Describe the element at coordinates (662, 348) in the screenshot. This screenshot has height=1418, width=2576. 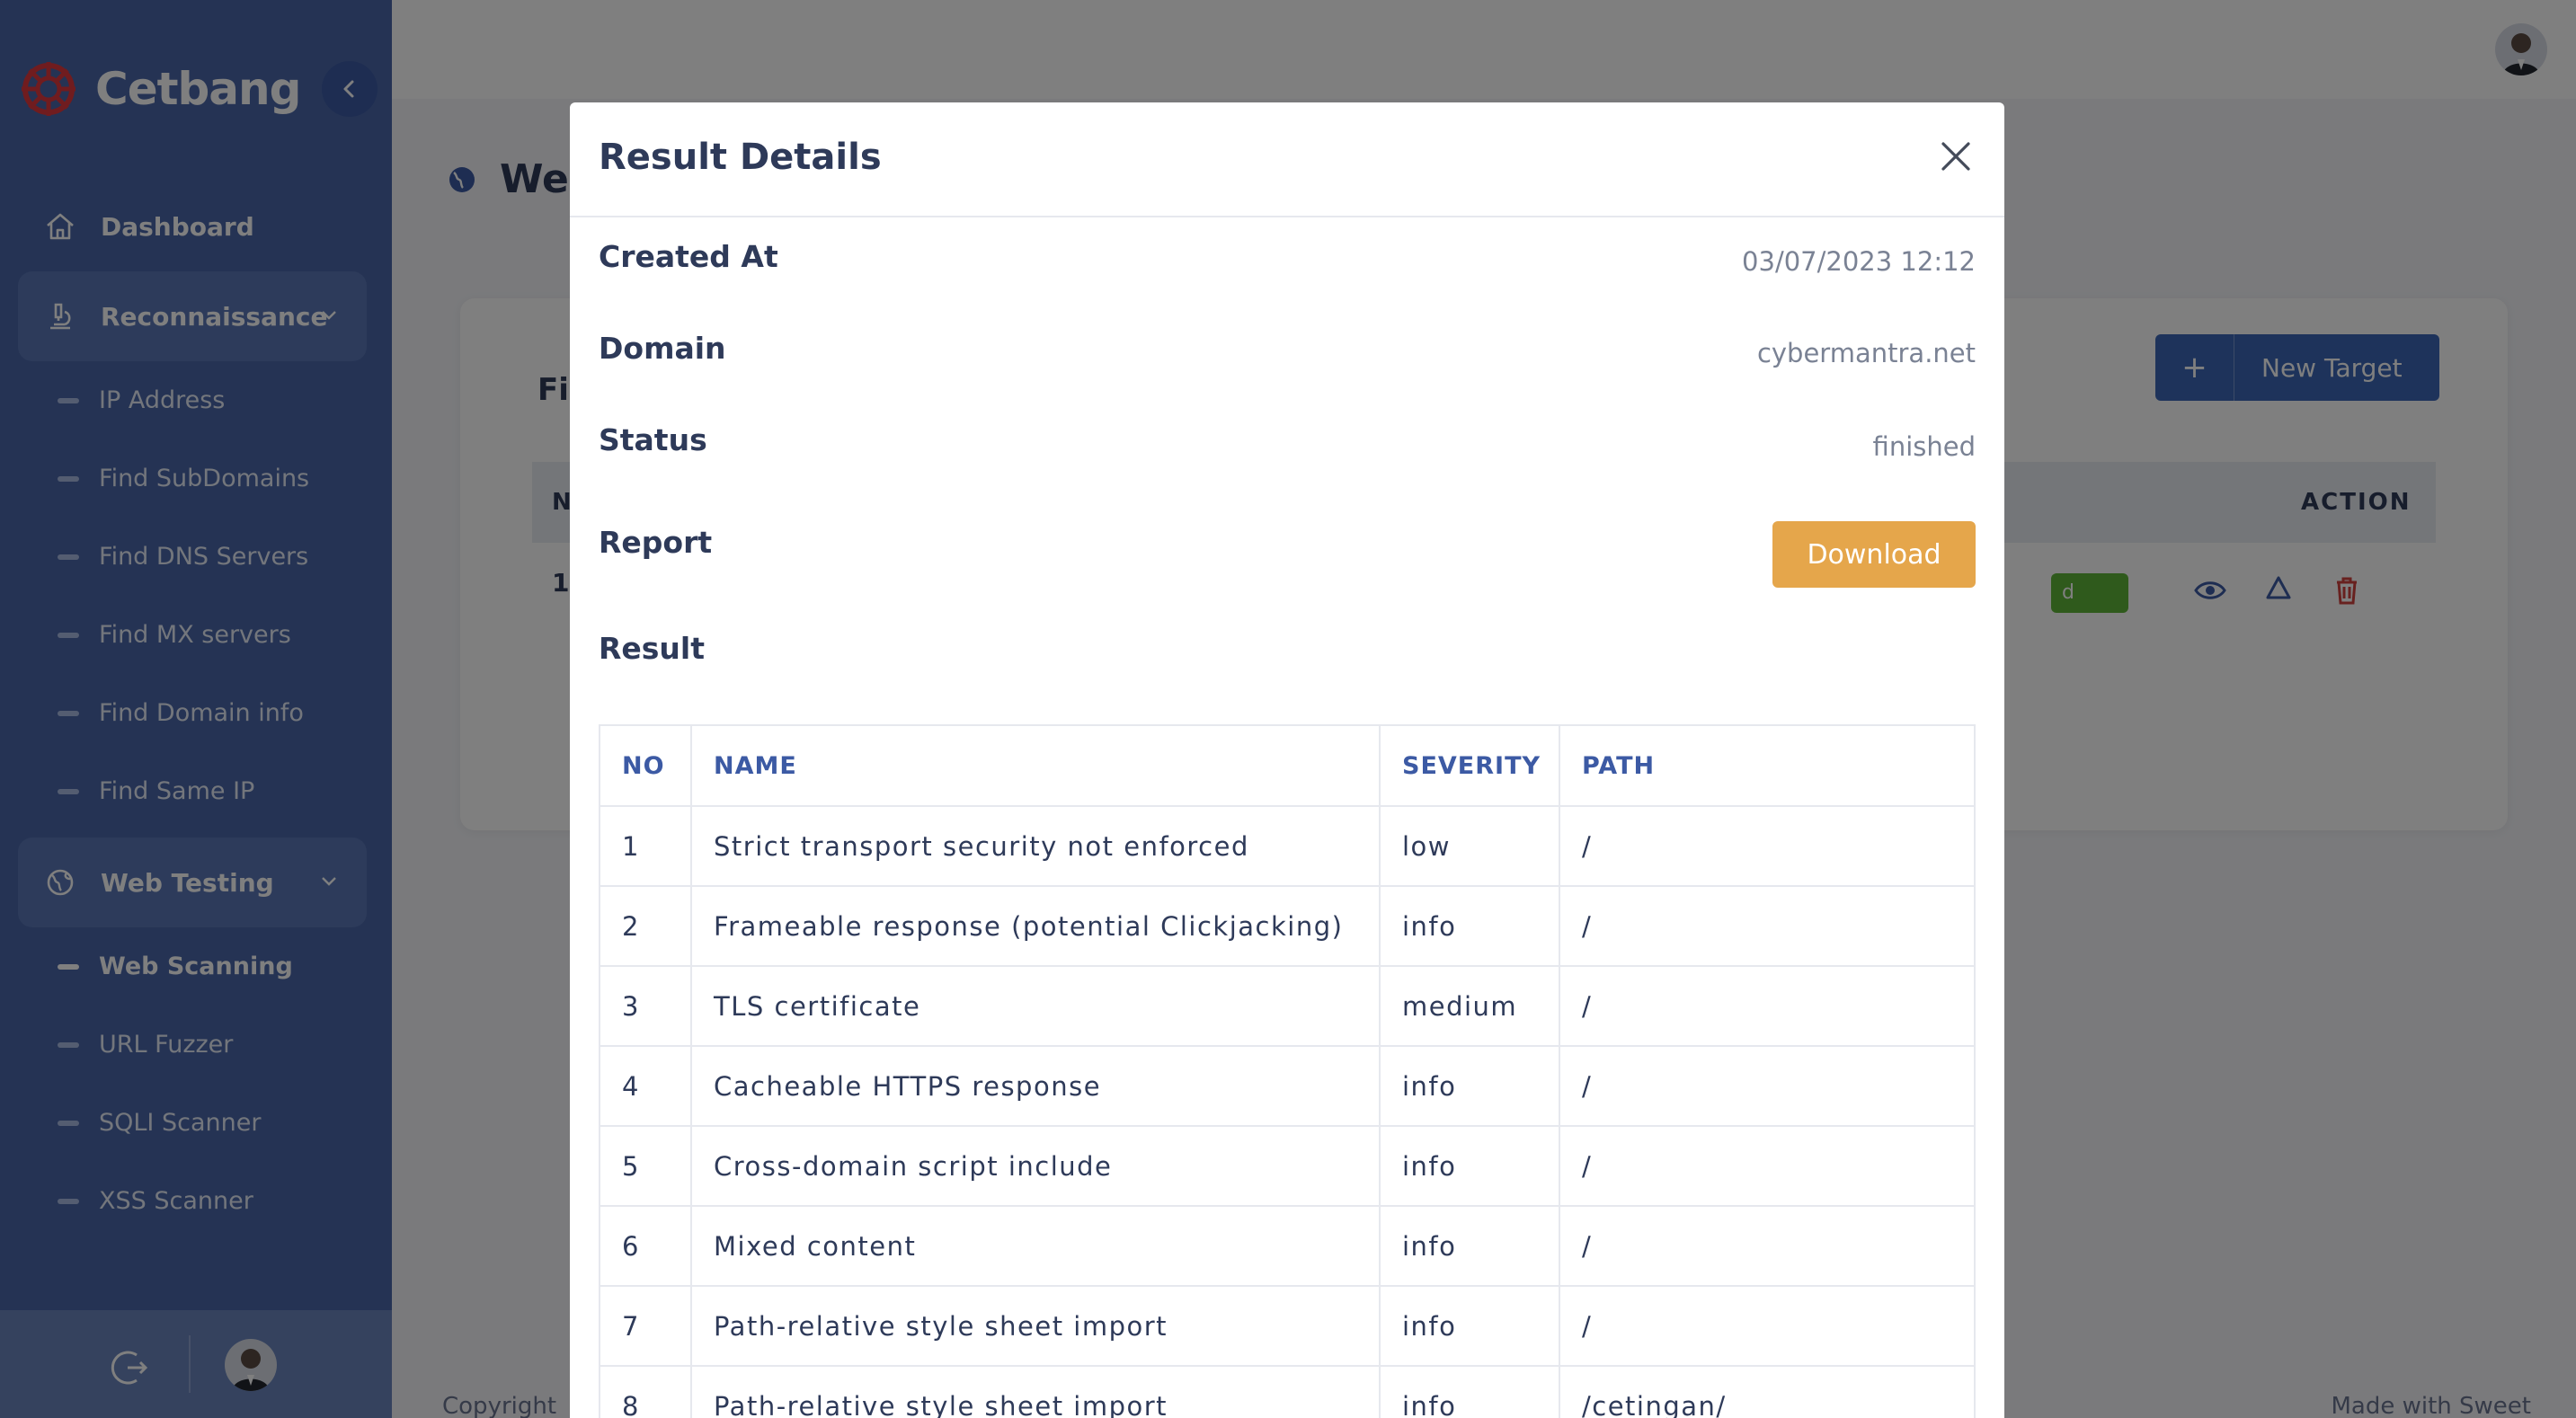
I see `domain-label: Domain` at that location.